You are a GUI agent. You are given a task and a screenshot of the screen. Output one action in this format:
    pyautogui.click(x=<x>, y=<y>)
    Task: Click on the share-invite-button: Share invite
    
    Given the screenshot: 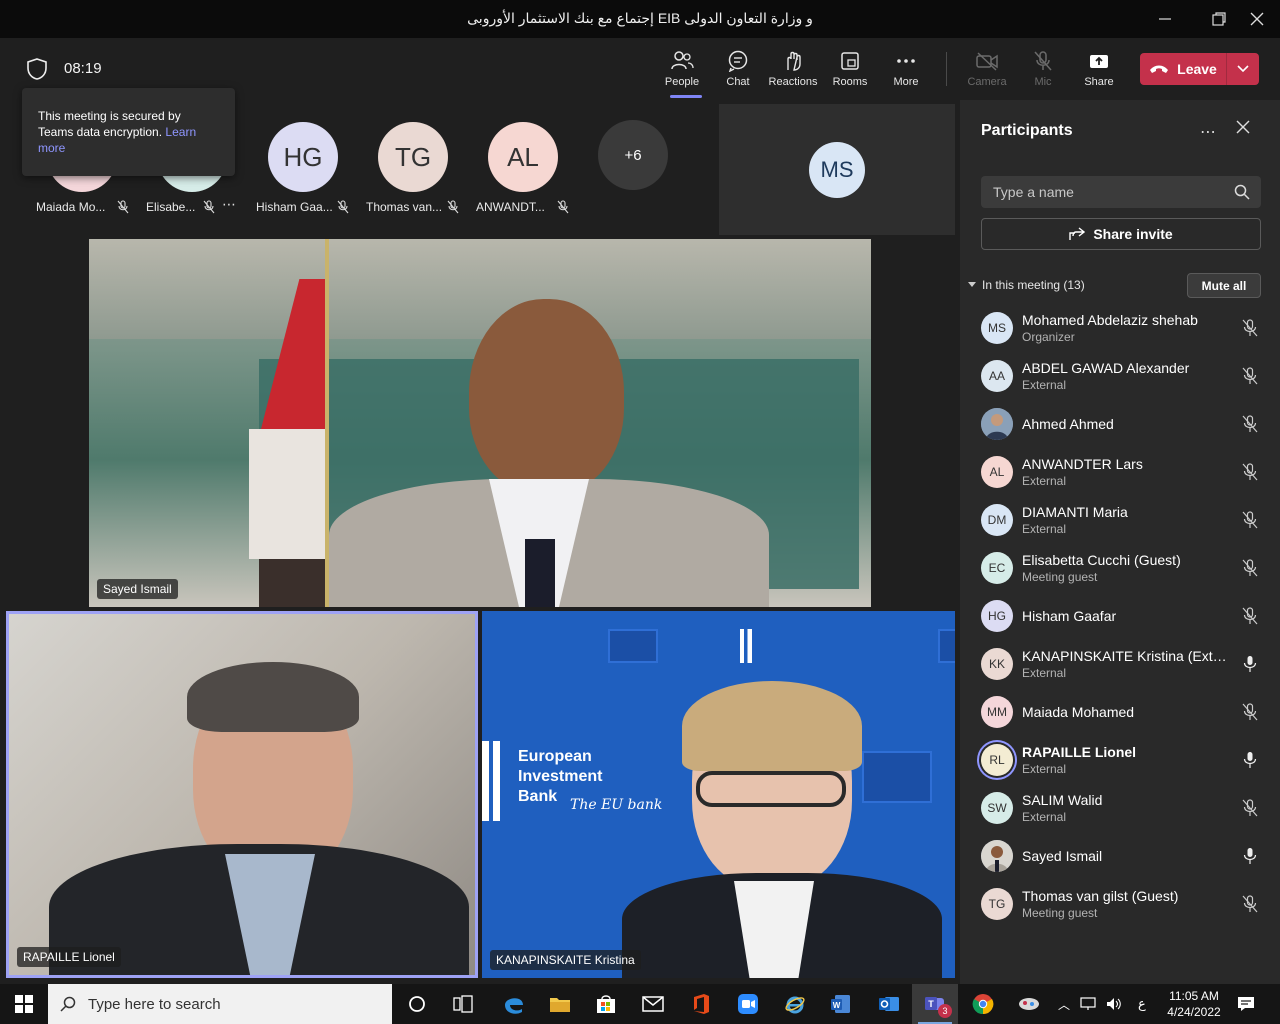 What is the action you would take?
    pyautogui.click(x=1121, y=234)
    